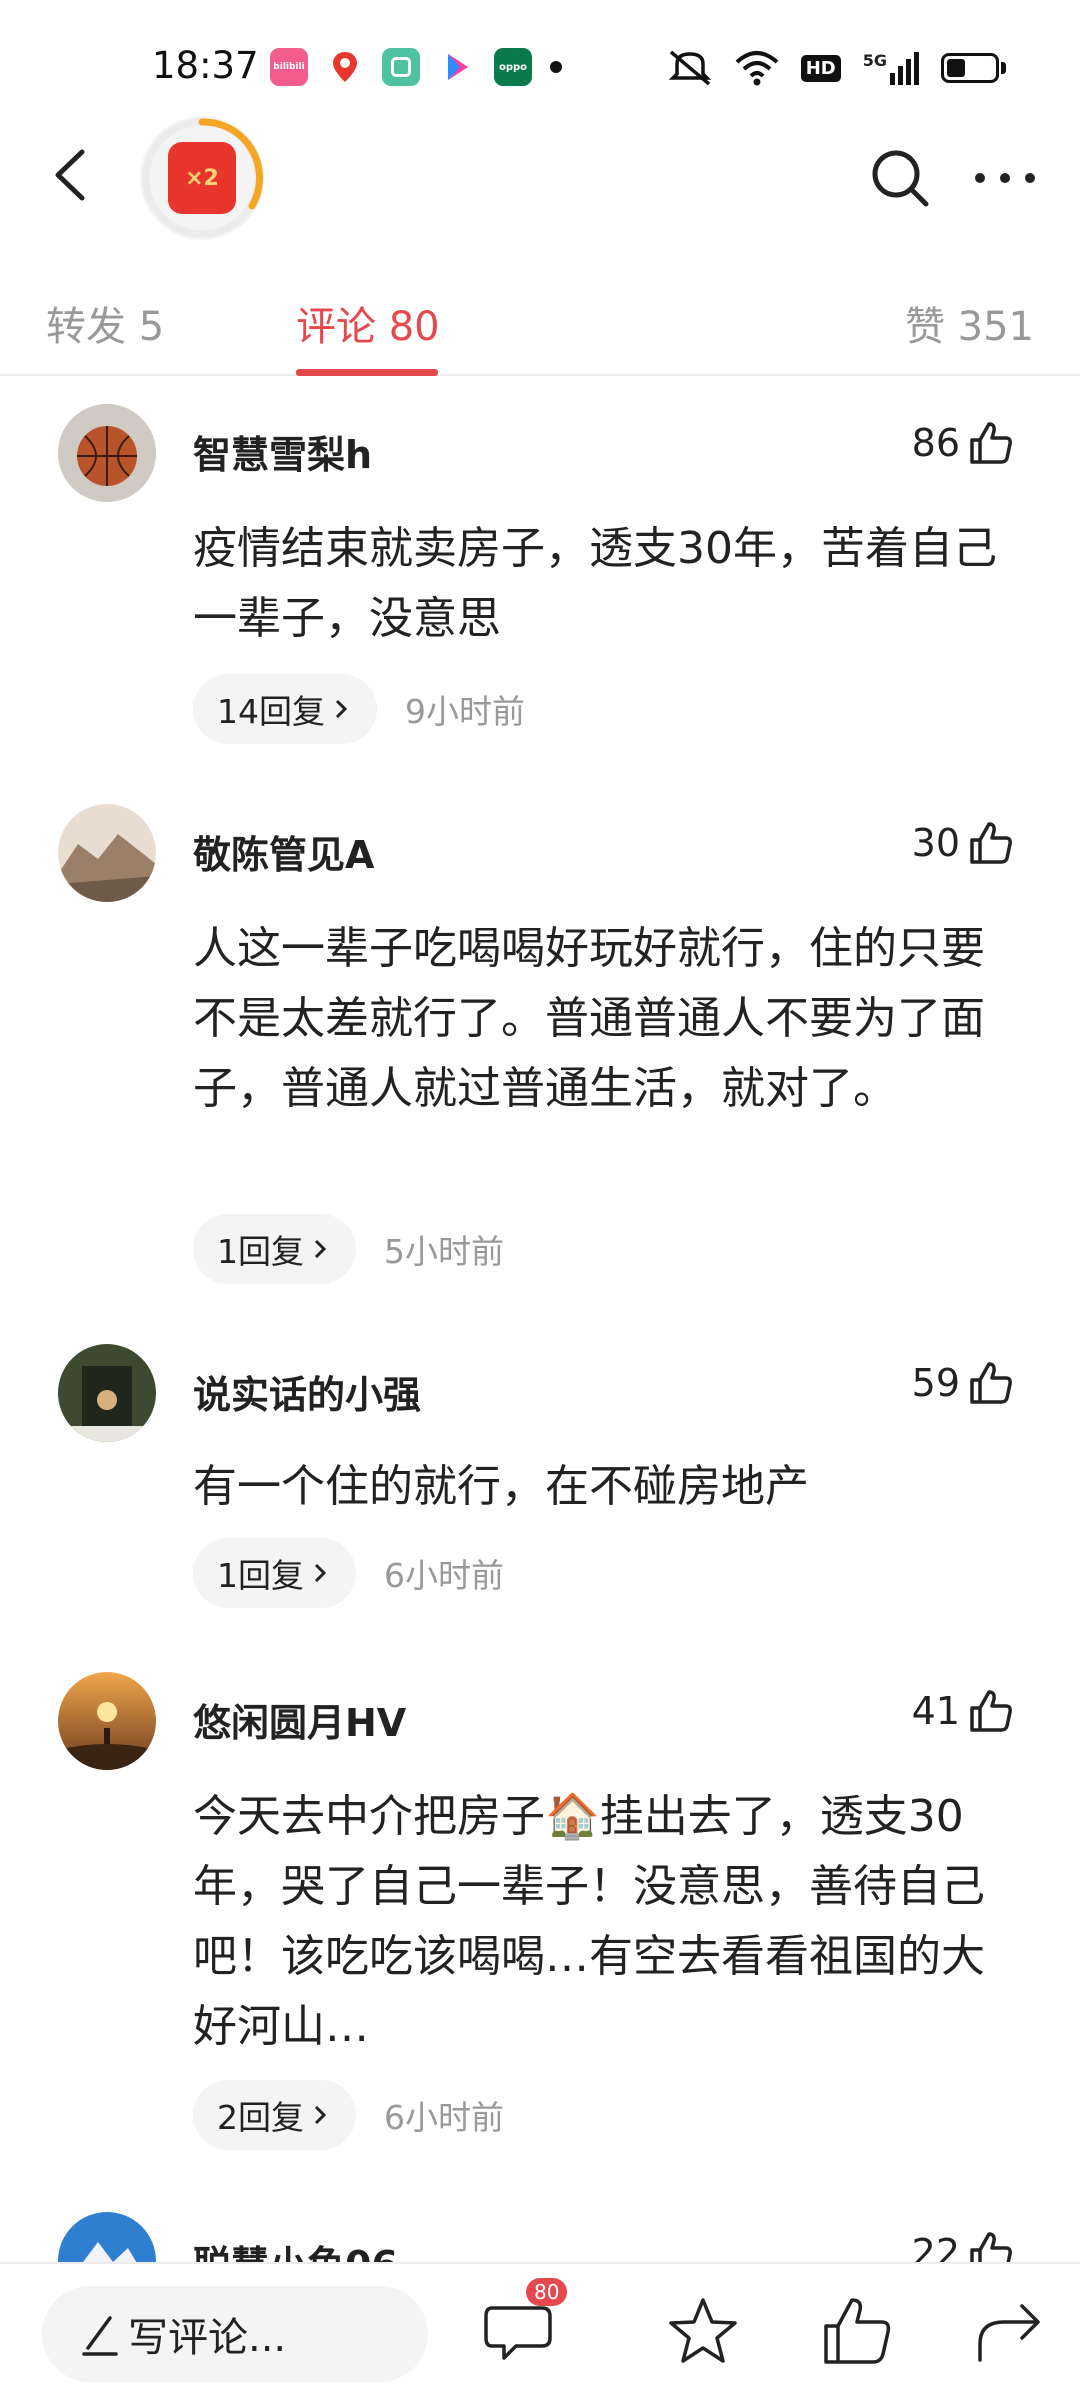 Image resolution: width=1080 pixels, height=2400 pixels. I want to click on more-button, so click(1005, 178).